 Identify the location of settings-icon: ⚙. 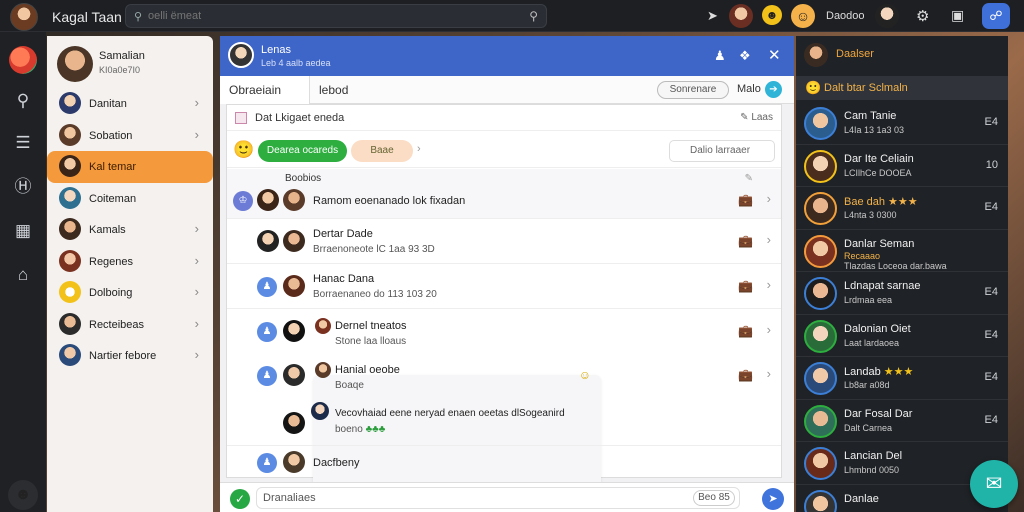
(922, 16).